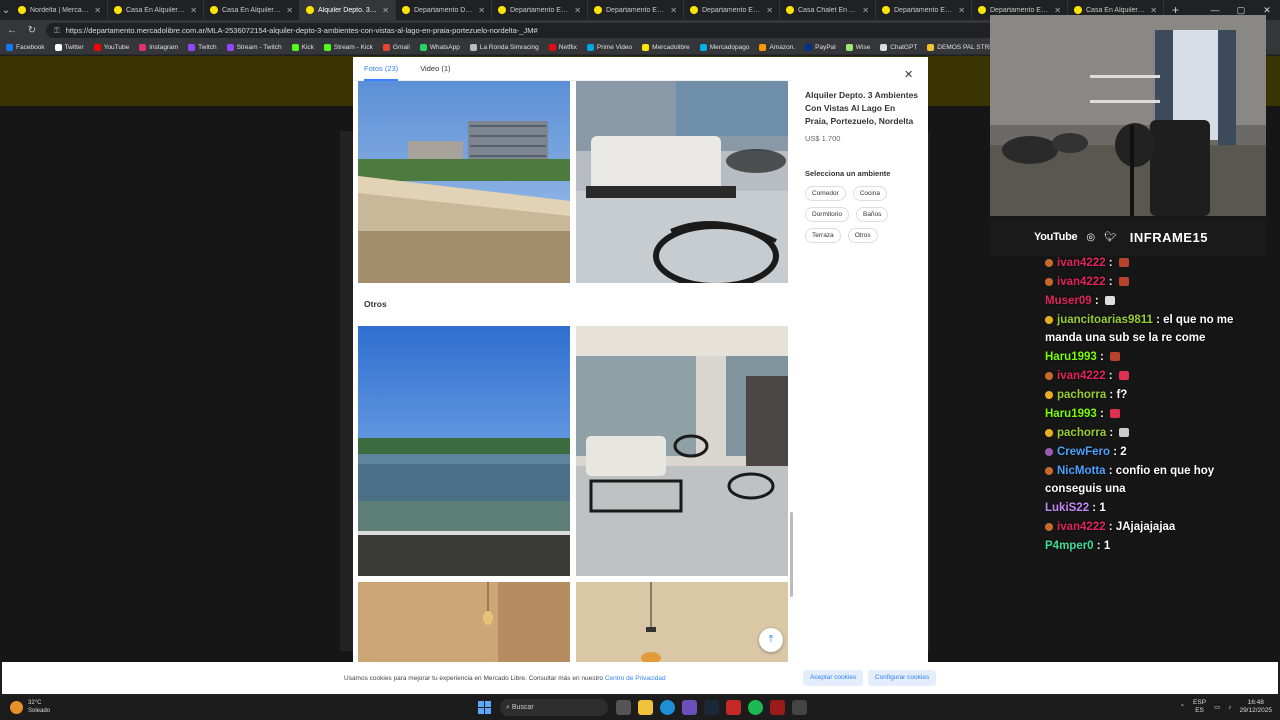 This screenshot has width=1280, height=720. What do you see at coordinates (381, 69) in the screenshot?
I see `tab-photos: Fotos (23)` at bounding box center [381, 69].